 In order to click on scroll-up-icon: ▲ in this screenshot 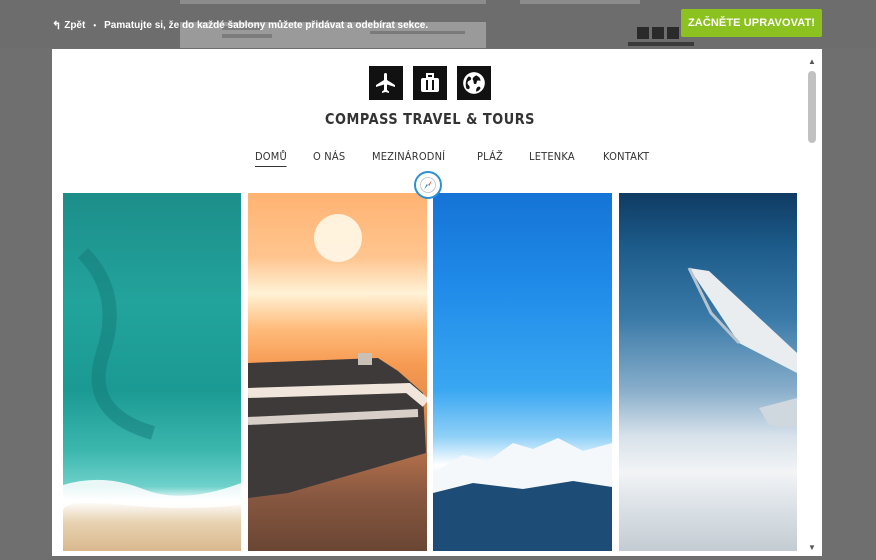, I will do `click(812, 61)`.